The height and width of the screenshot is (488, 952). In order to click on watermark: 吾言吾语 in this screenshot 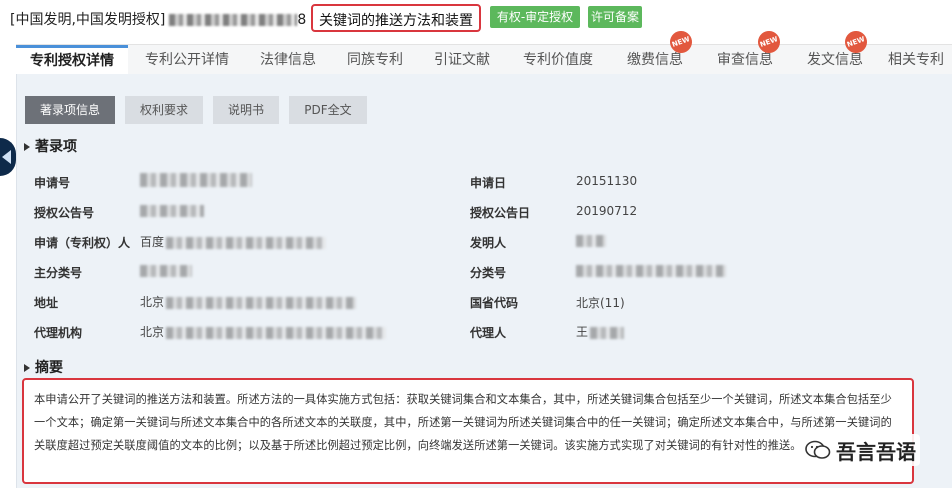, I will do `click(860, 450)`.